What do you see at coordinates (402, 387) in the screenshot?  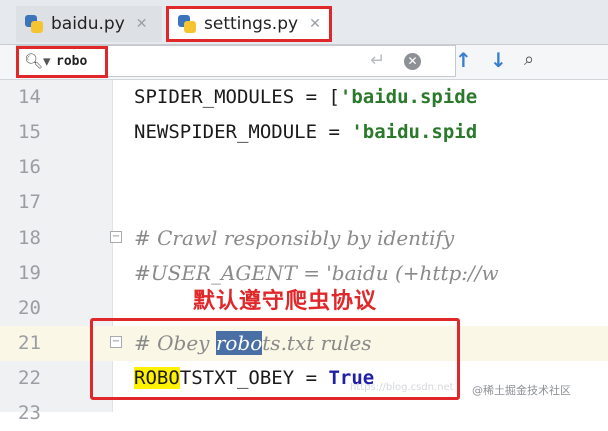 I see `faint-watermark: https://blog.csdn.net` at bounding box center [402, 387].